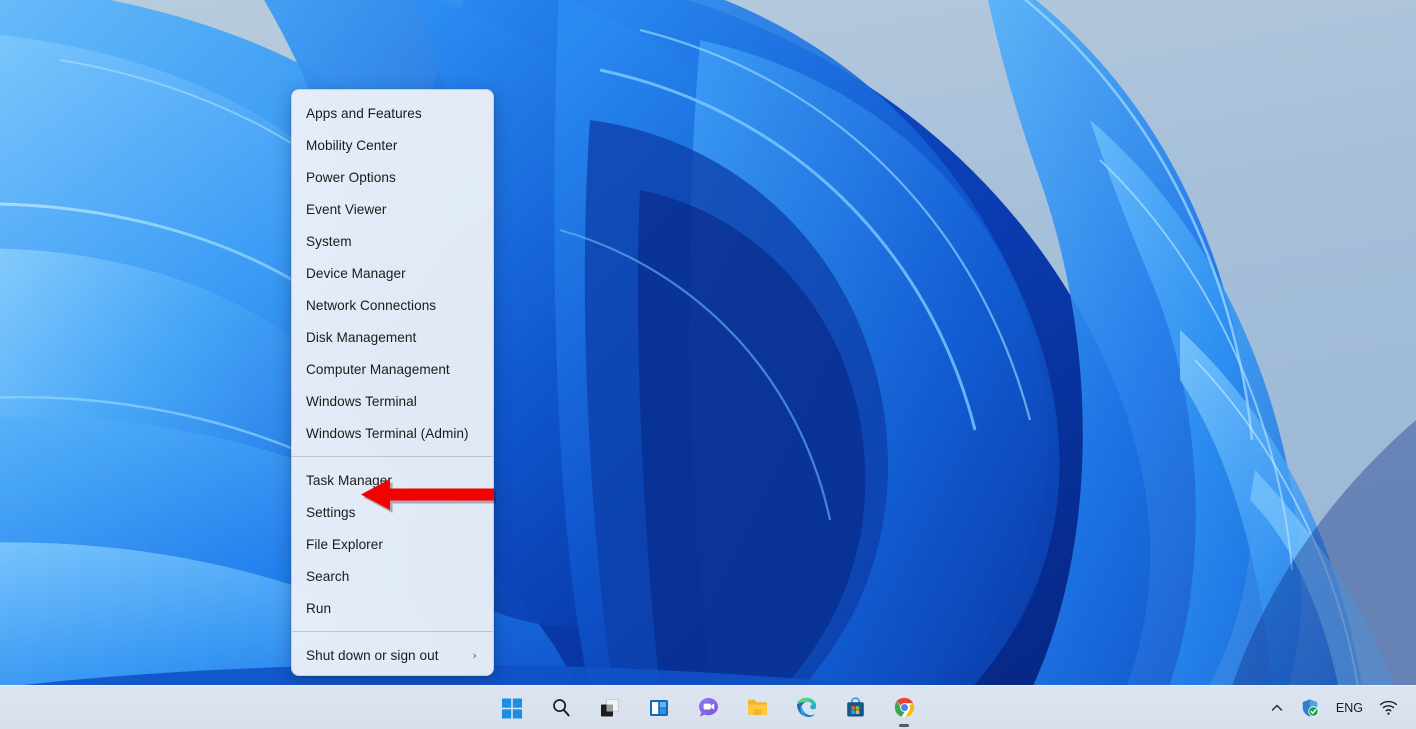 This screenshot has width=1416, height=729. I want to click on folder-icon, so click(757, 707).